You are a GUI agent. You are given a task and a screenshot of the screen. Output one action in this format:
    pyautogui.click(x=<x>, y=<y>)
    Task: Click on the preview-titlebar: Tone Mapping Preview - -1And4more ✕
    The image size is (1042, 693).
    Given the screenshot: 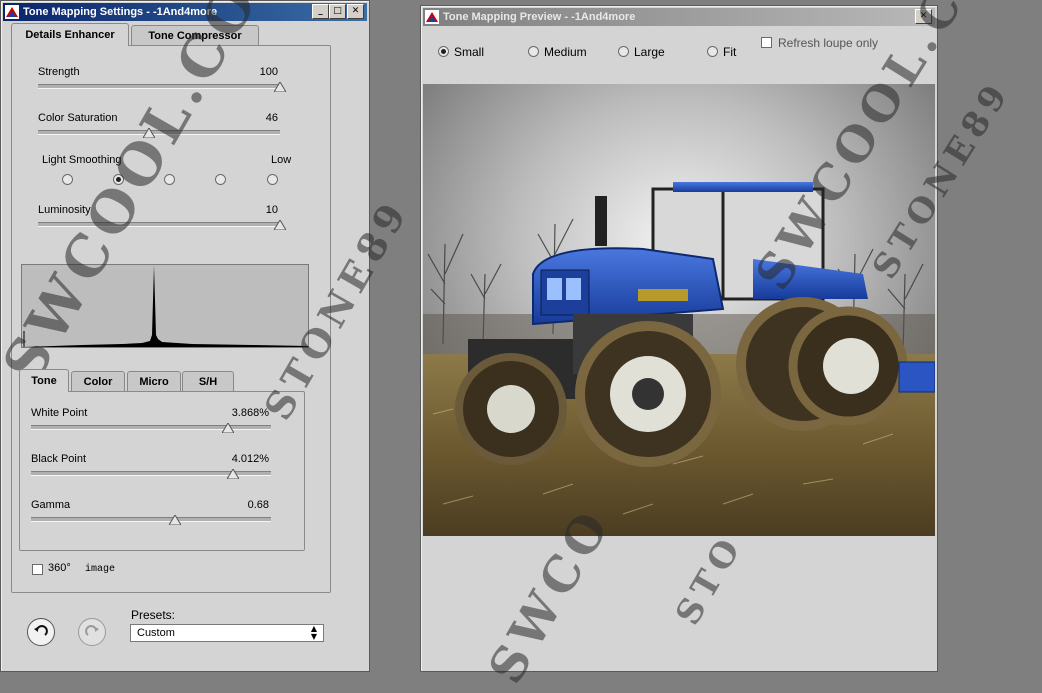 What is the action you would take?
    pyautogui.click(x=679, y=17)
    